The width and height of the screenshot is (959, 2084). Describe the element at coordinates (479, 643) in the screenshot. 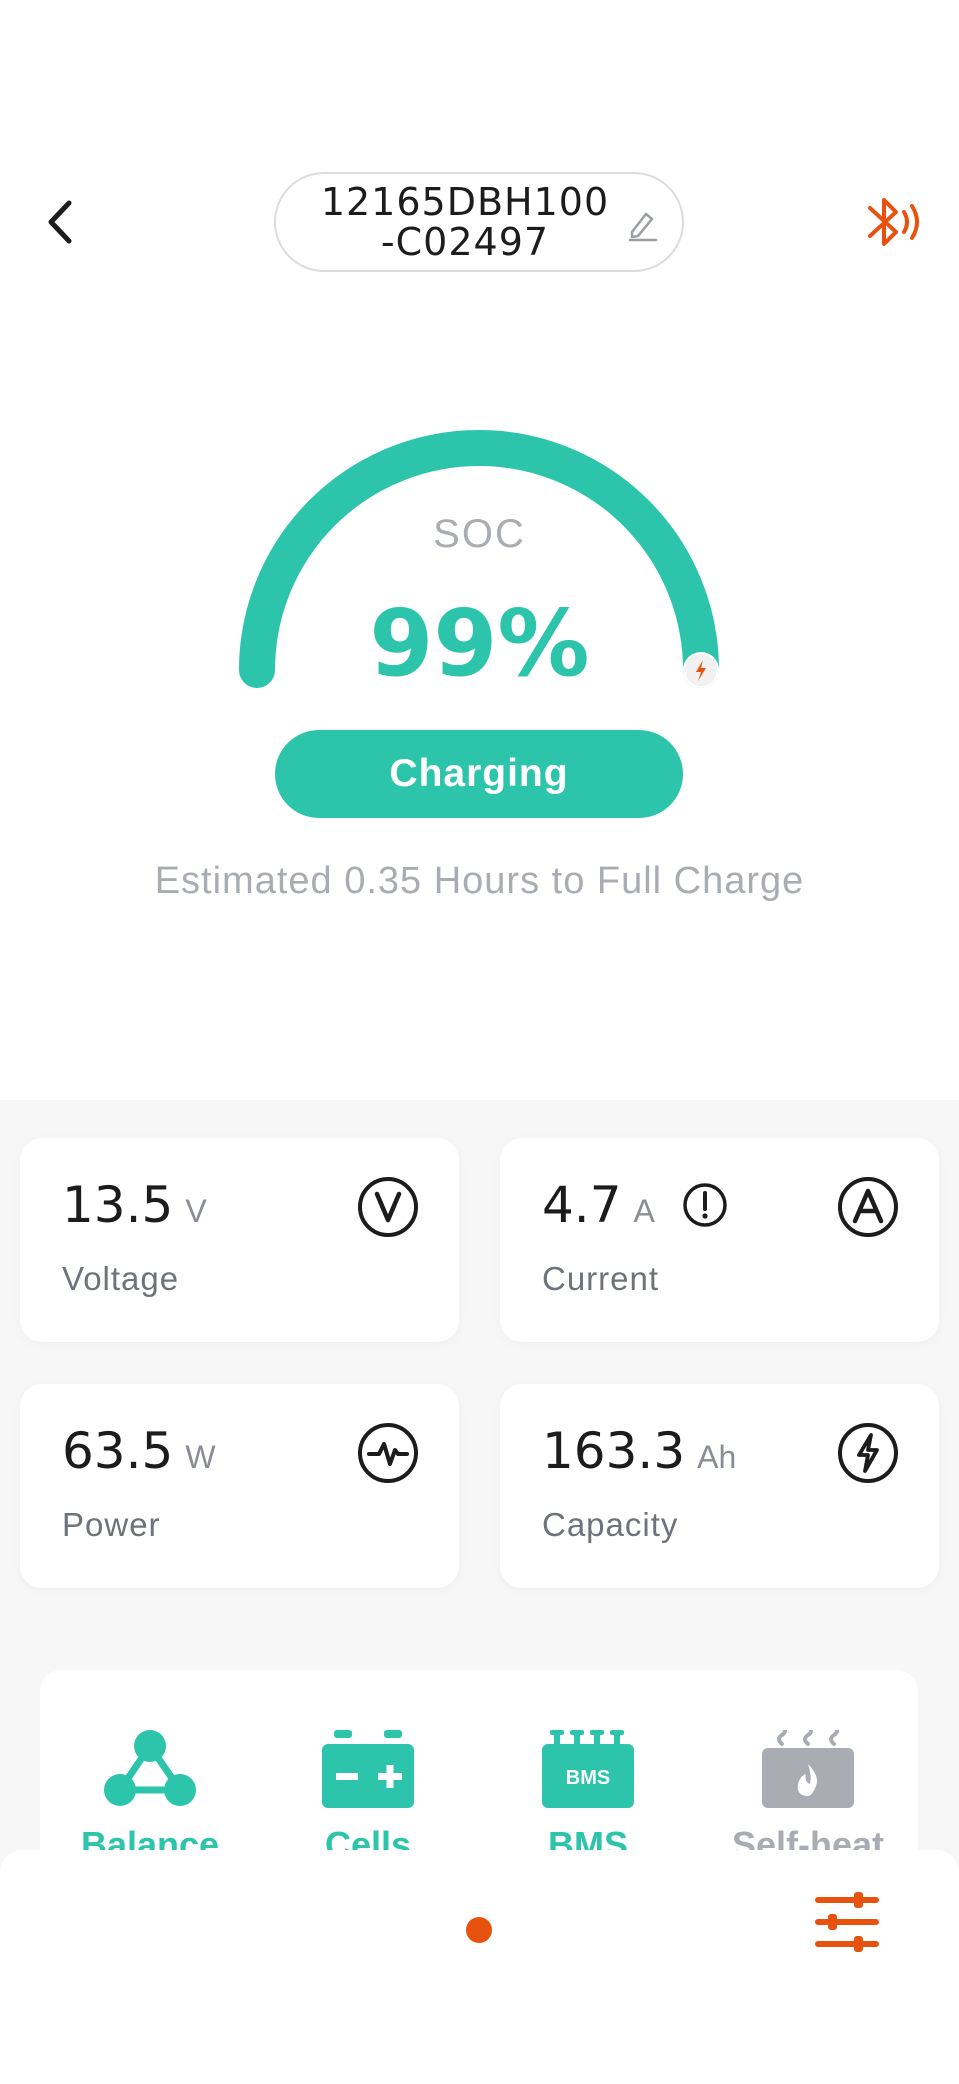

I see `soc-value: 99%` at that location.